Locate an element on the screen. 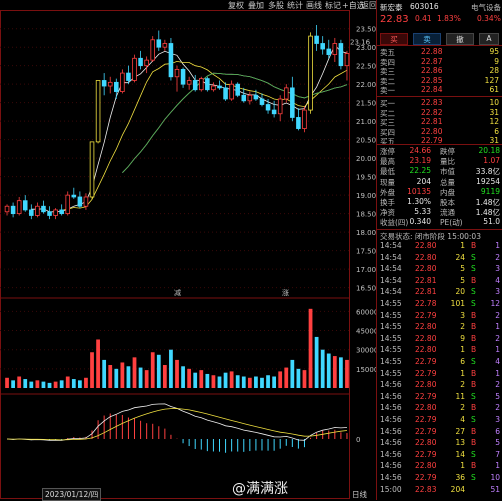 The width and height of the screenshot is (502, 501). toolbar-back: 返回 is located at coordinates (369, 5).